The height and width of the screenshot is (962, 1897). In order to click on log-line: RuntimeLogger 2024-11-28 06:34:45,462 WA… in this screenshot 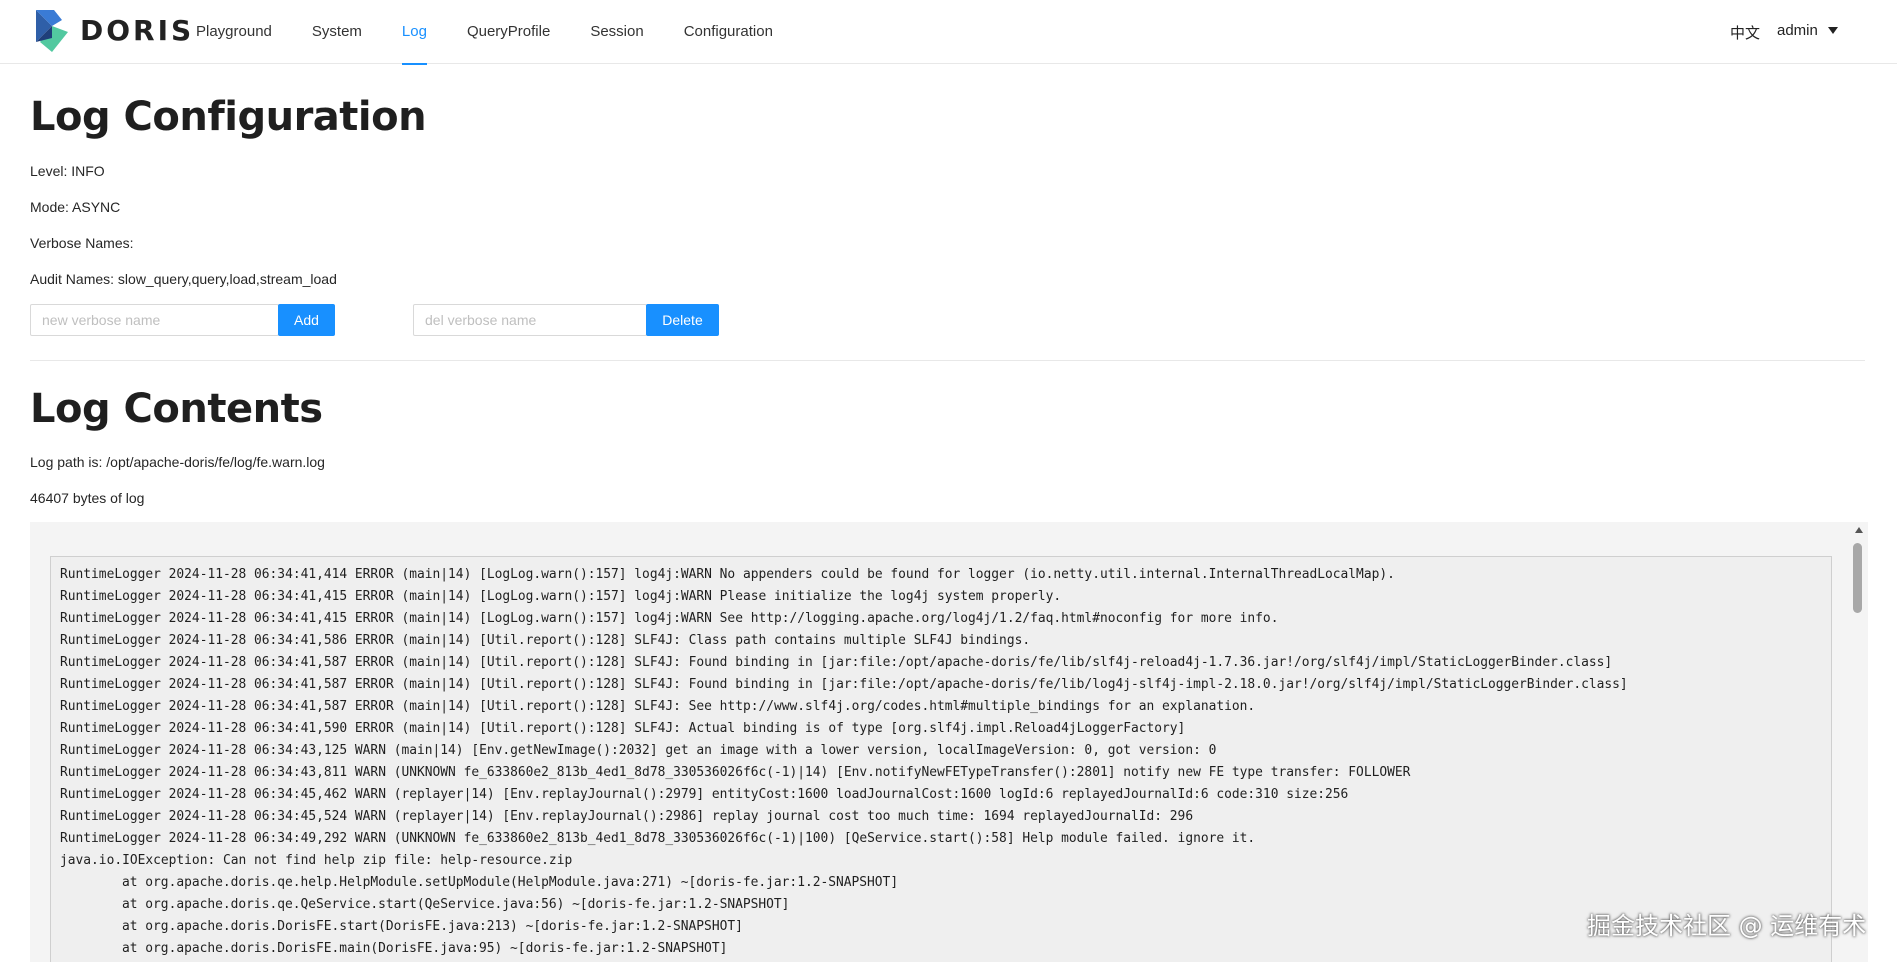, I will do `click(704, 794)`.